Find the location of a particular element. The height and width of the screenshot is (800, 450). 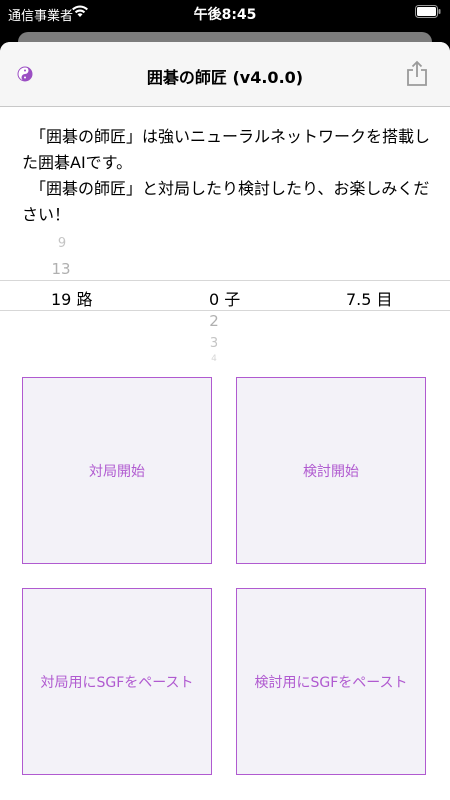

navigation-bar: 囲碁の師匠 (v4.0.0) is located at coordinates (225, 74).